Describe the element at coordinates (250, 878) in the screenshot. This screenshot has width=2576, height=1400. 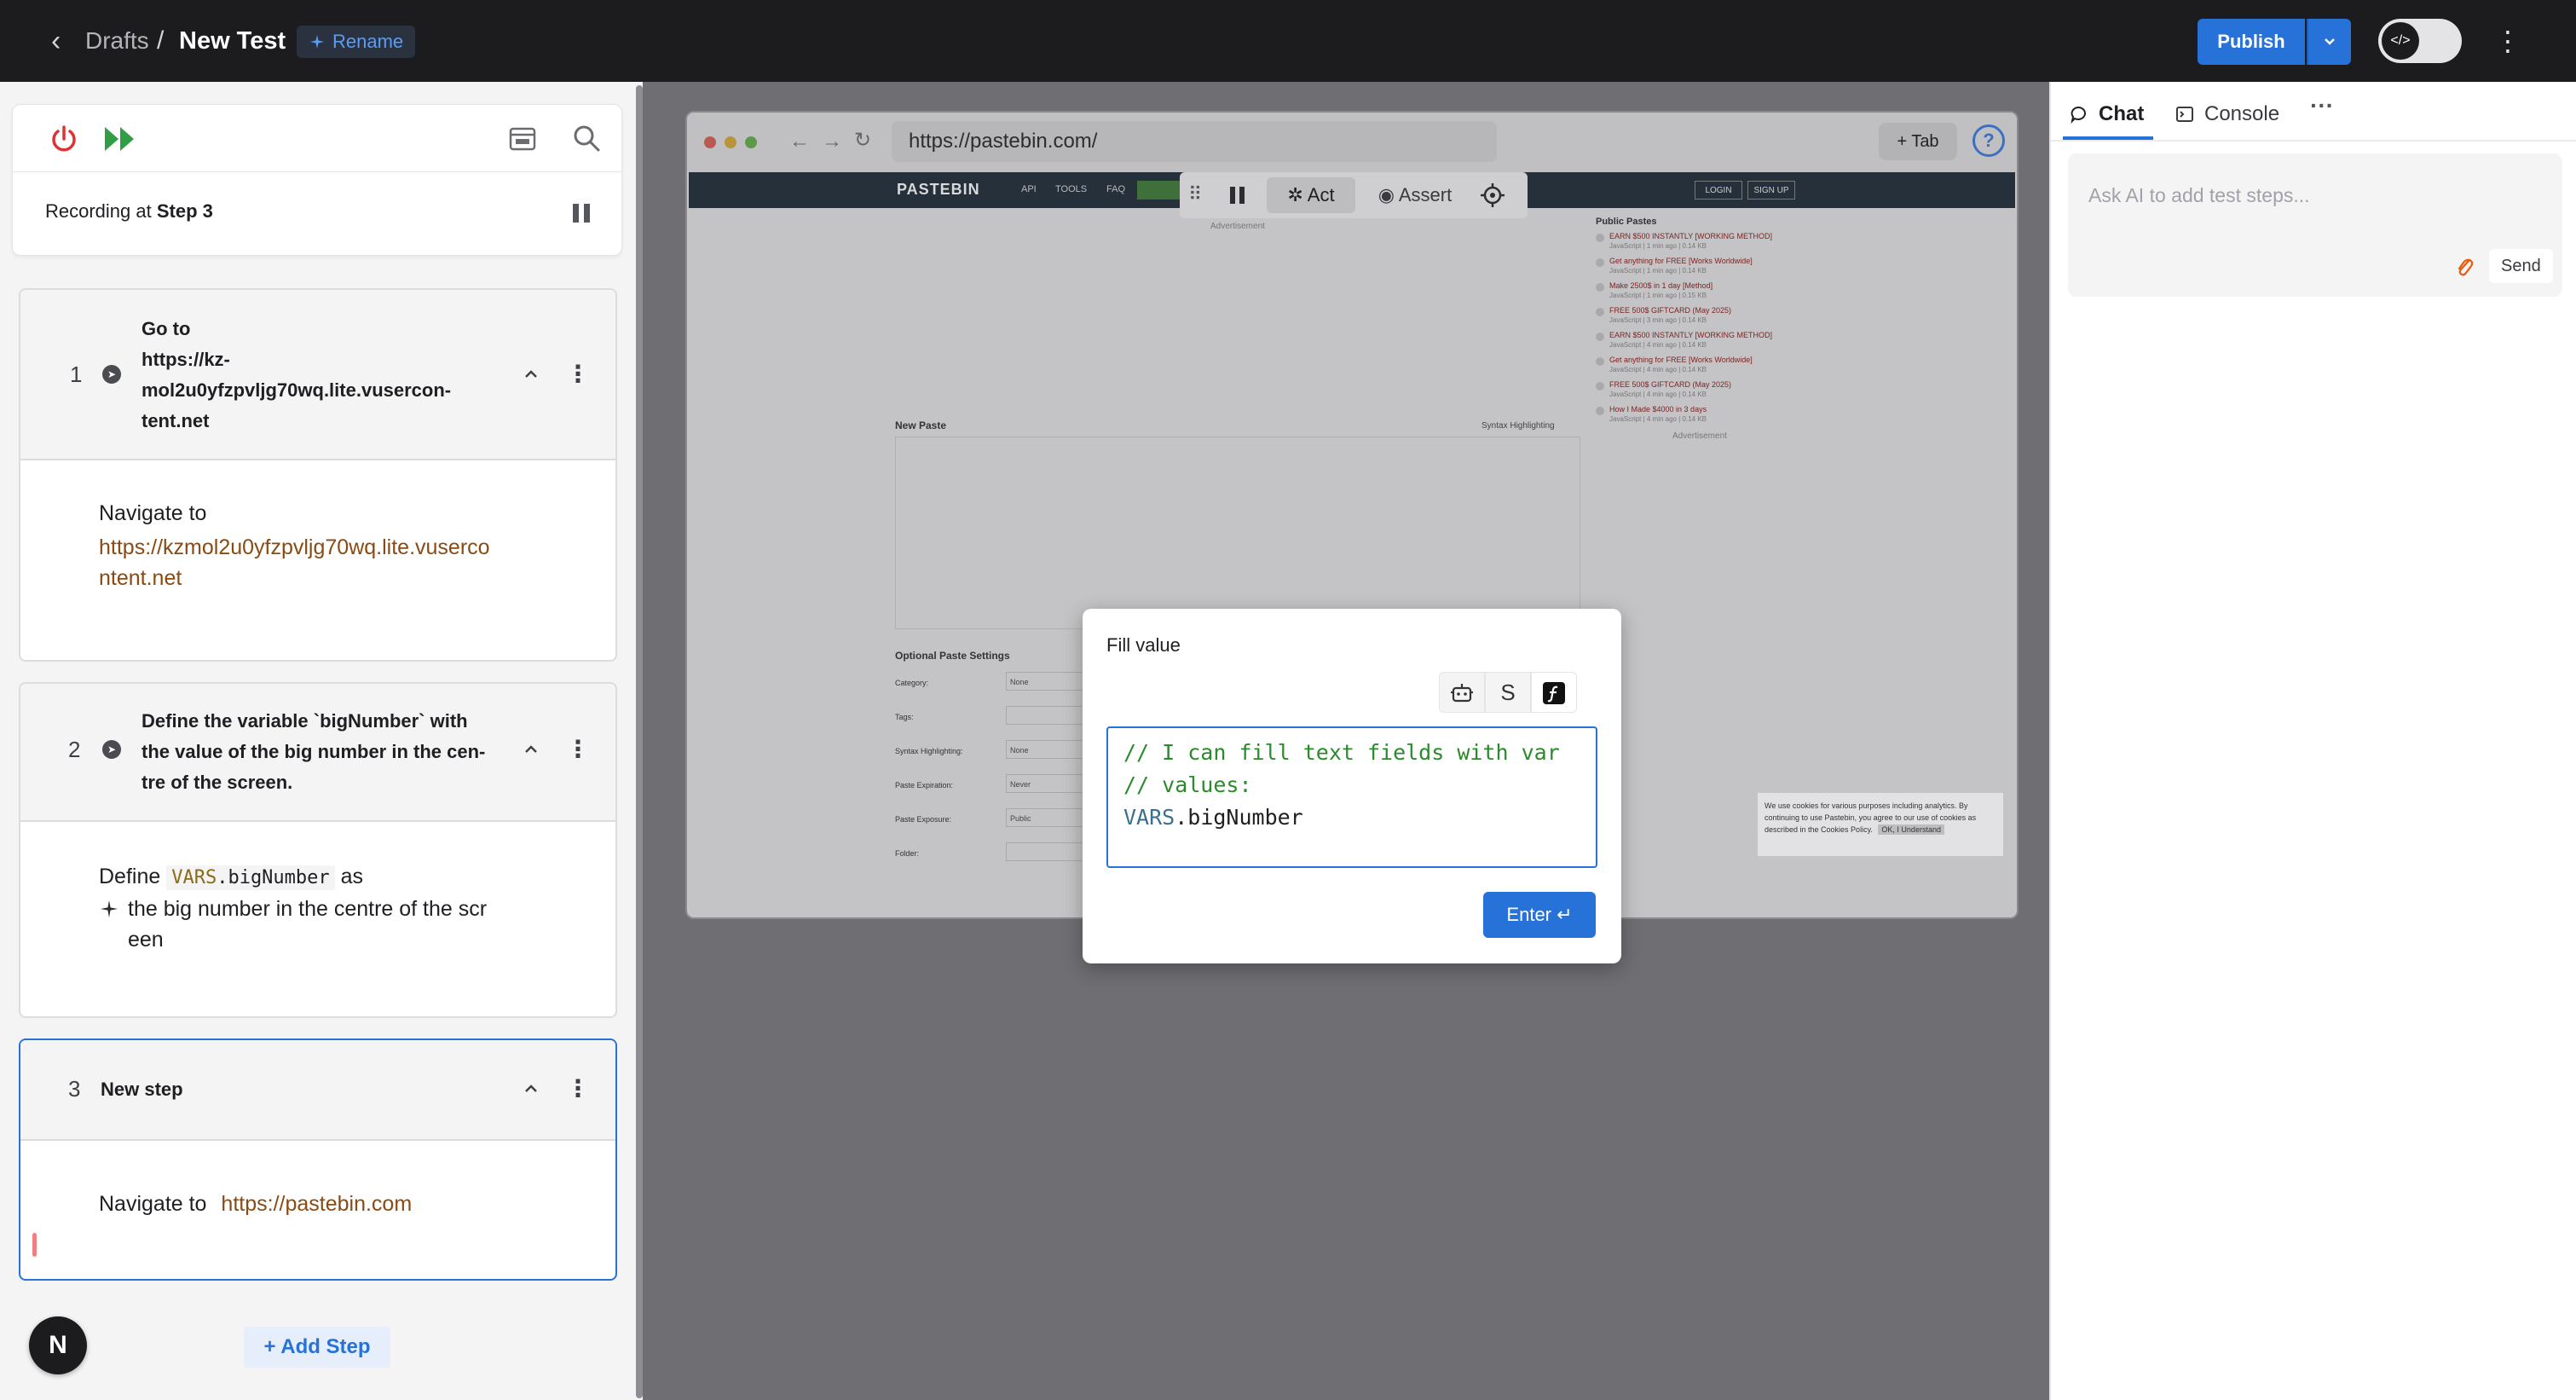
I see `variable-chip: VARS.bigNumber` at that location.